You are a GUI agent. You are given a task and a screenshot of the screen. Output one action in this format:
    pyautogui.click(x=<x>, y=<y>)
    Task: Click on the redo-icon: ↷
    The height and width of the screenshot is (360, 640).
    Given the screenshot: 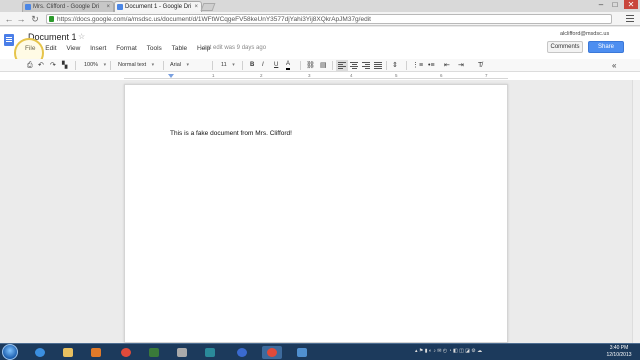 What is the action you would take?
    pyautogui.click(x=53, y=65)
    